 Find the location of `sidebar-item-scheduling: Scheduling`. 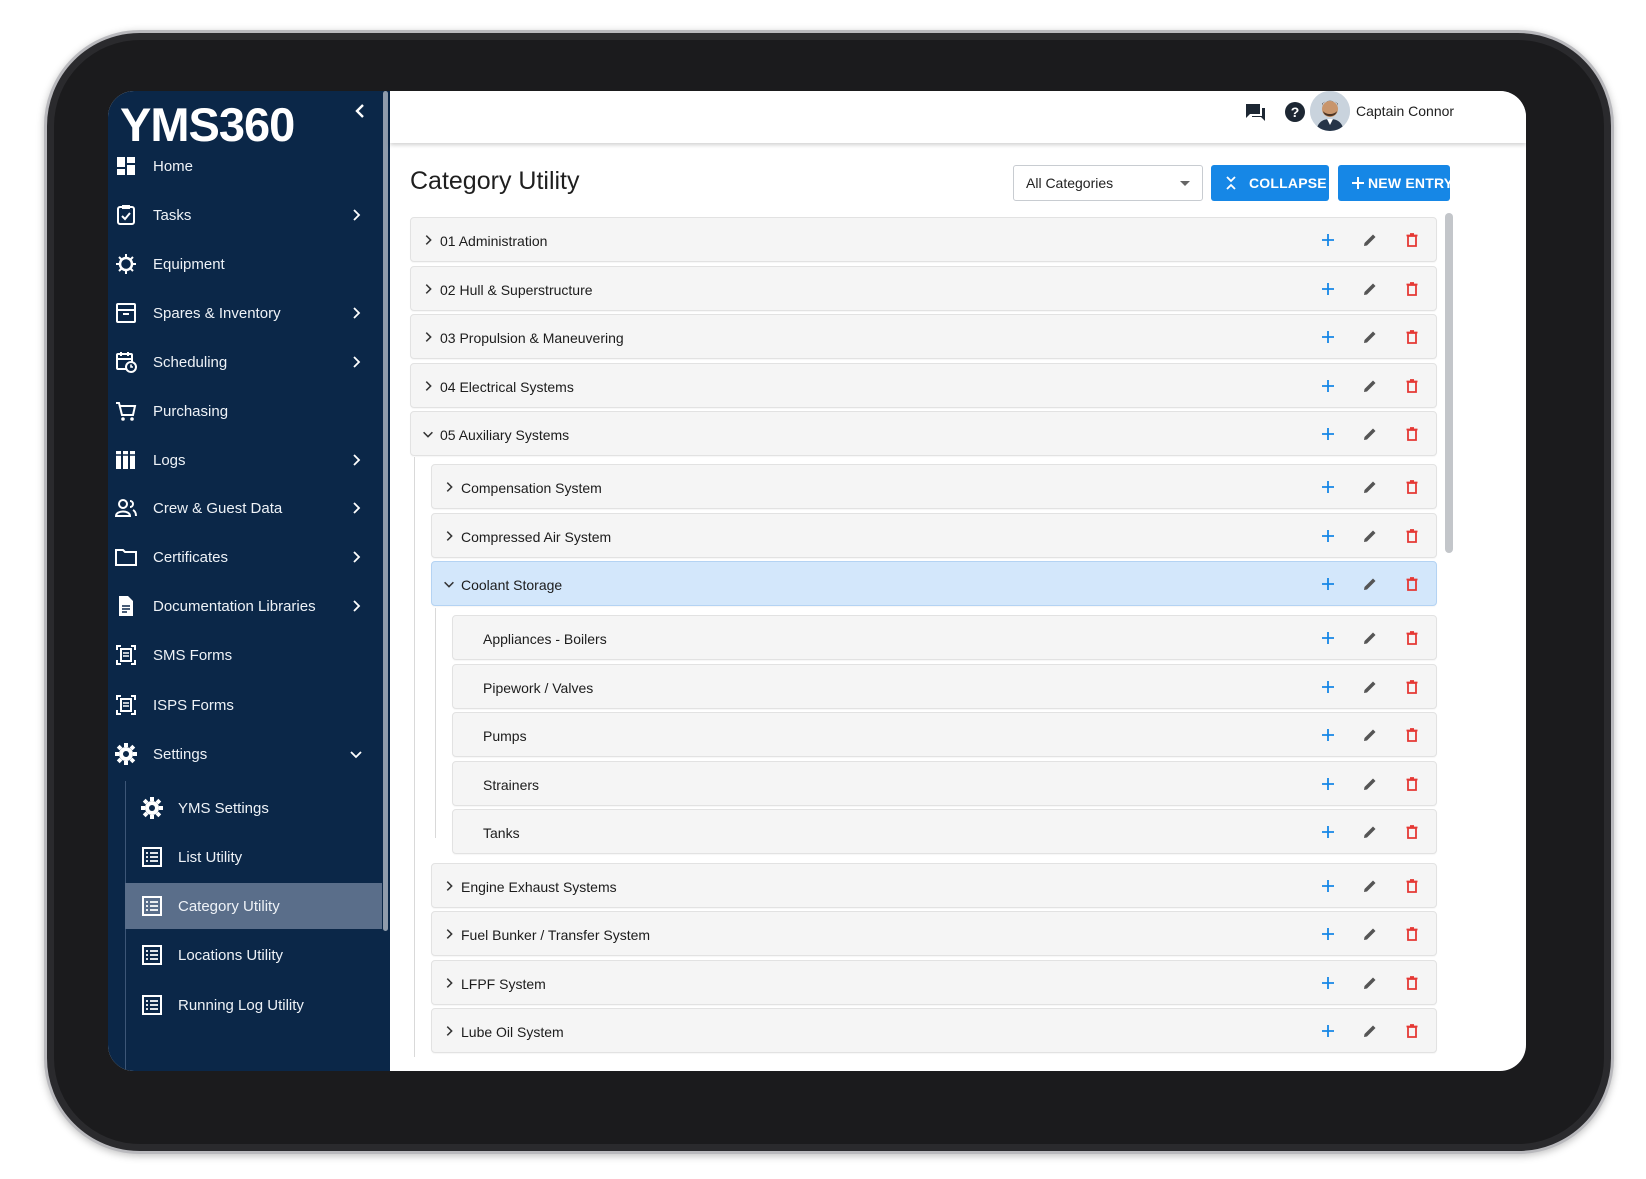

sidebar-item-scheduling: Scheduling is located at coordinates (249, 362).